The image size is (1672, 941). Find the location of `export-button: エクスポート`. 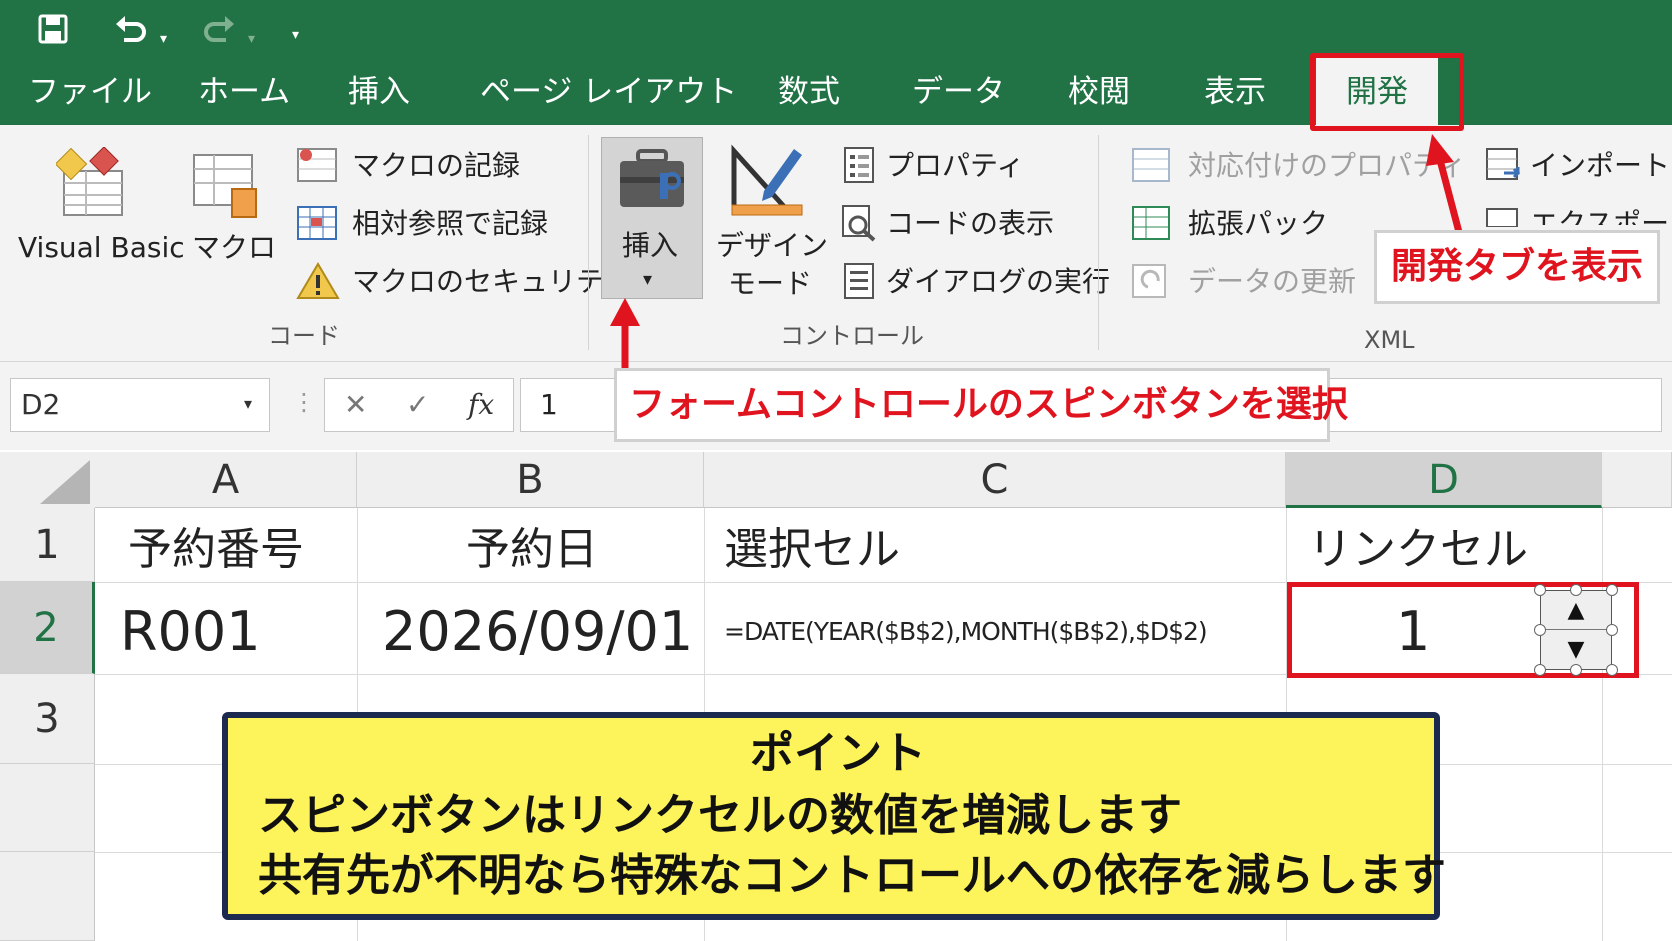

export-button: エクスポート is located at coordinates (1601, 216).